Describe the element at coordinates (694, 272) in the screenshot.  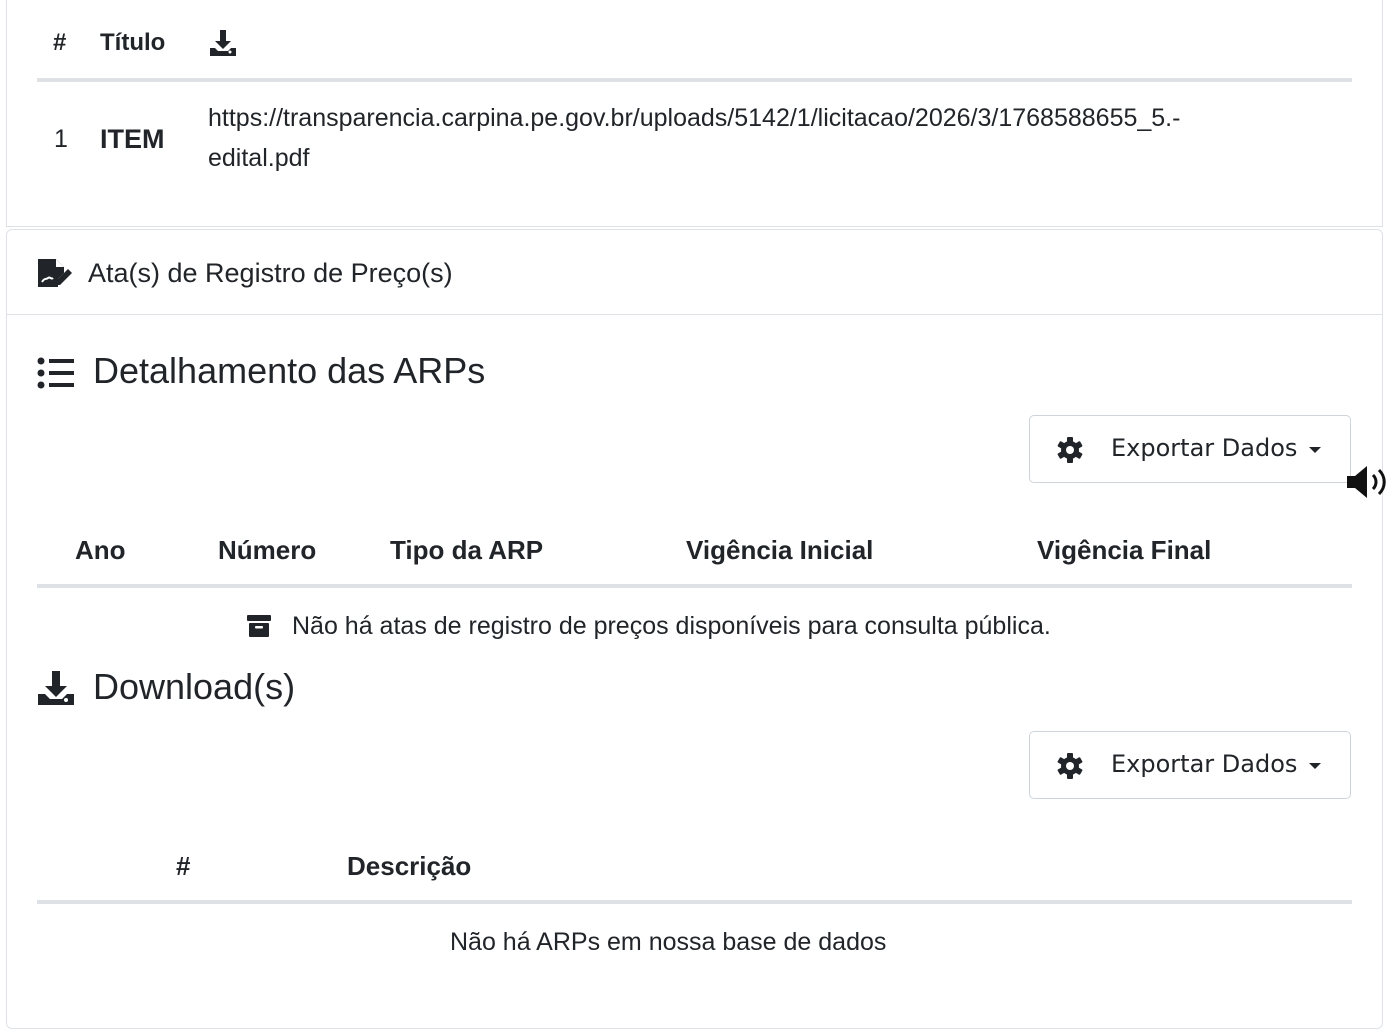
I see `card-header: Ata(s) de Registro de Preço(s)` at that location.